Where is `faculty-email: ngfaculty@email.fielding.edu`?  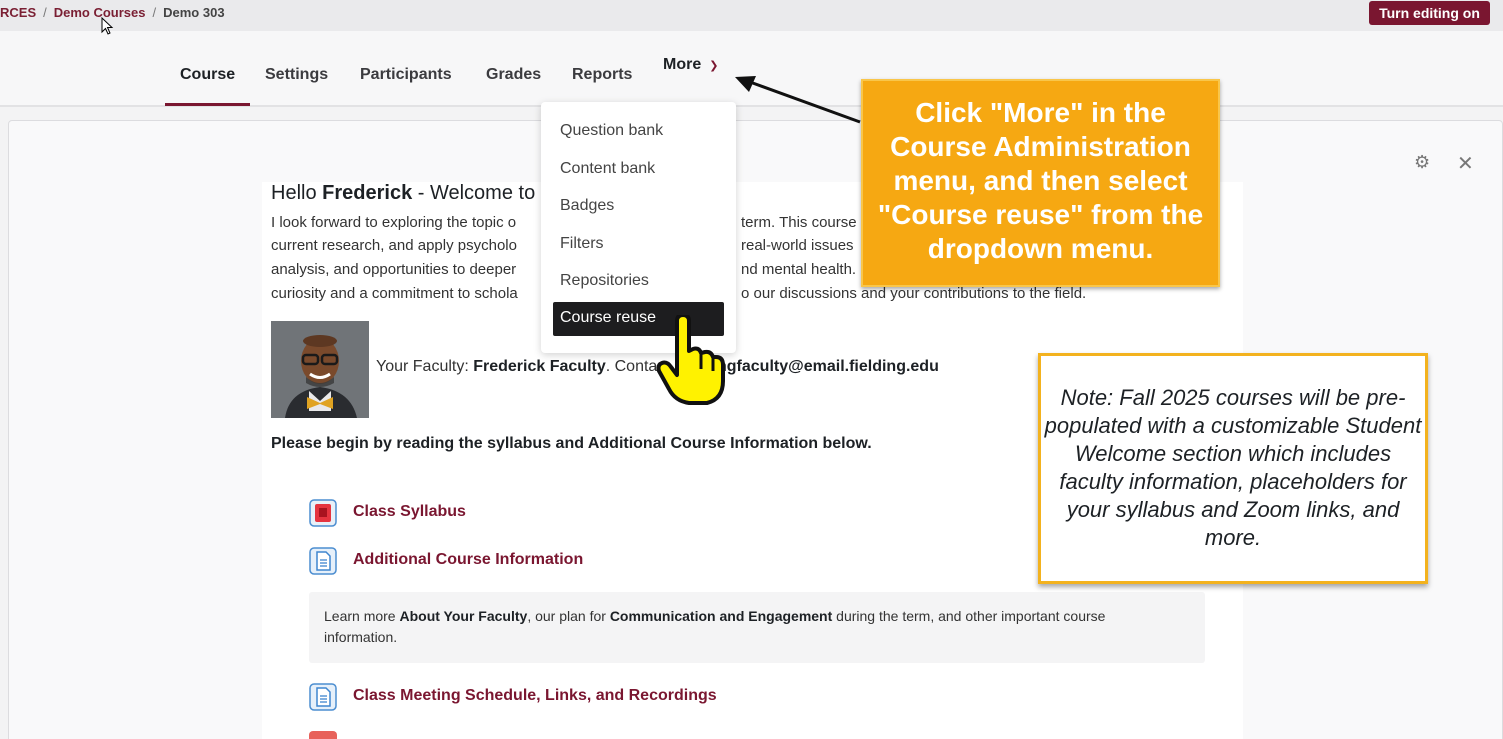
faculty-email: ngfaculty@email.fielding.edu is located at coordinates (828, 367).